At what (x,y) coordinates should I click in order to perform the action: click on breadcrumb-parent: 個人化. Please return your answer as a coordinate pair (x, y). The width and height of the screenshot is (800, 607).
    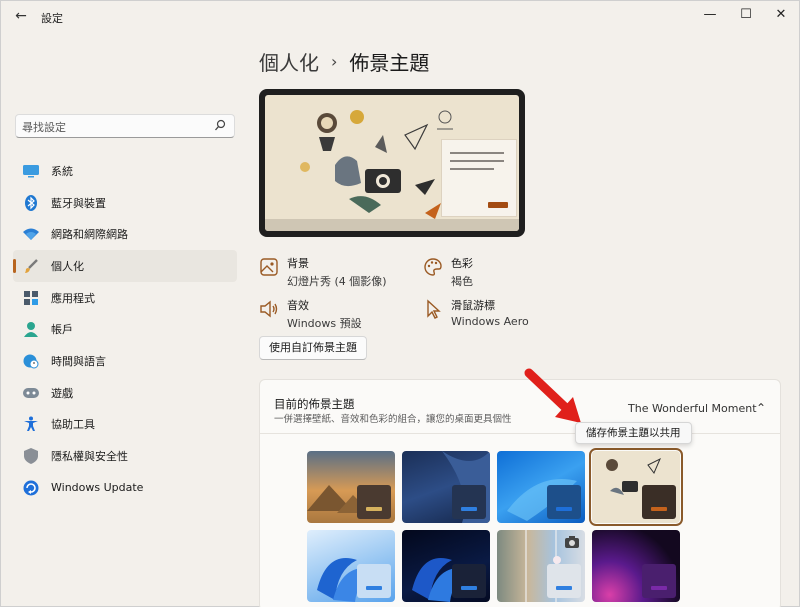
    Looking at the image, I should click on (289, 61).